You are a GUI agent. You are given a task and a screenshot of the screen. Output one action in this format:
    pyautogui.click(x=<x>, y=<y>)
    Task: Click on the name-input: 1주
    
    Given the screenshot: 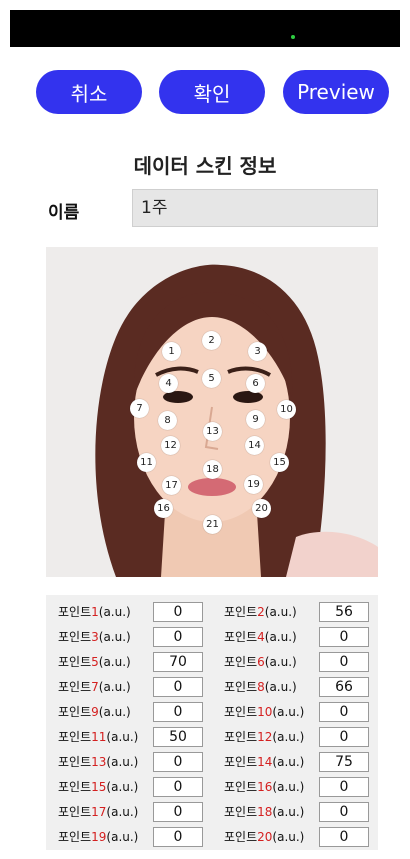 What is the action you would take?
    pyautogui.click(x=255, y=208)
    